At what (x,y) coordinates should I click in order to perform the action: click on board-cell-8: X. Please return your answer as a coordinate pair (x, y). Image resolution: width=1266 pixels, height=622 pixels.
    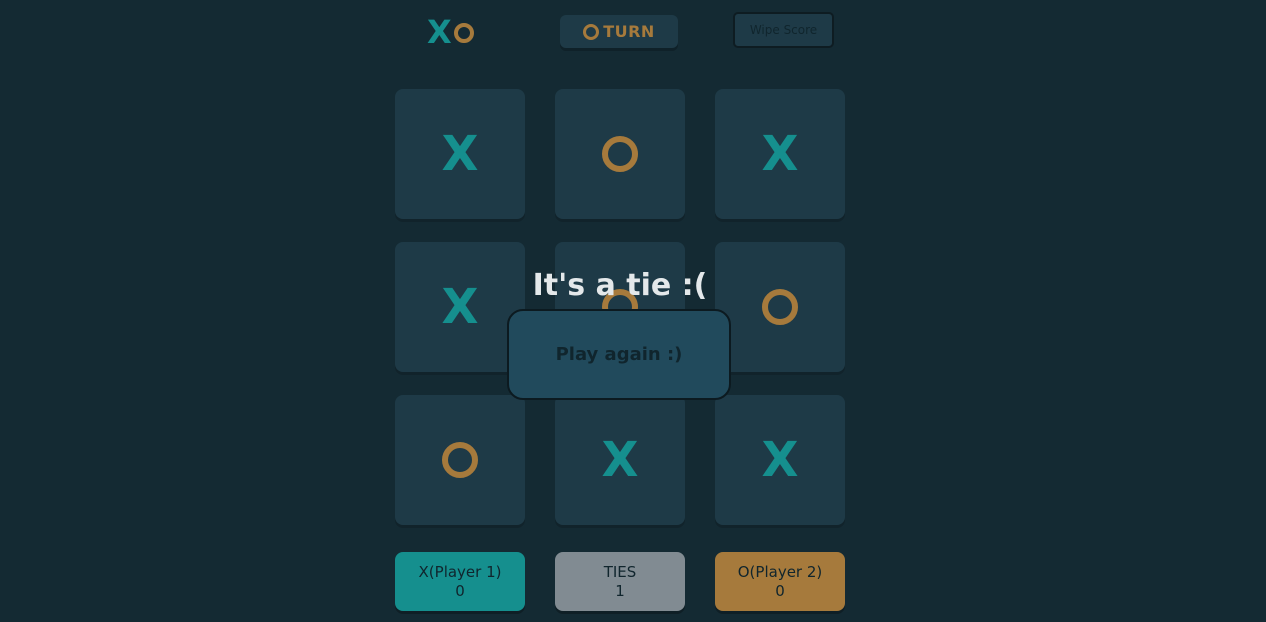
    Looking at the image, I should click on (620, 460).